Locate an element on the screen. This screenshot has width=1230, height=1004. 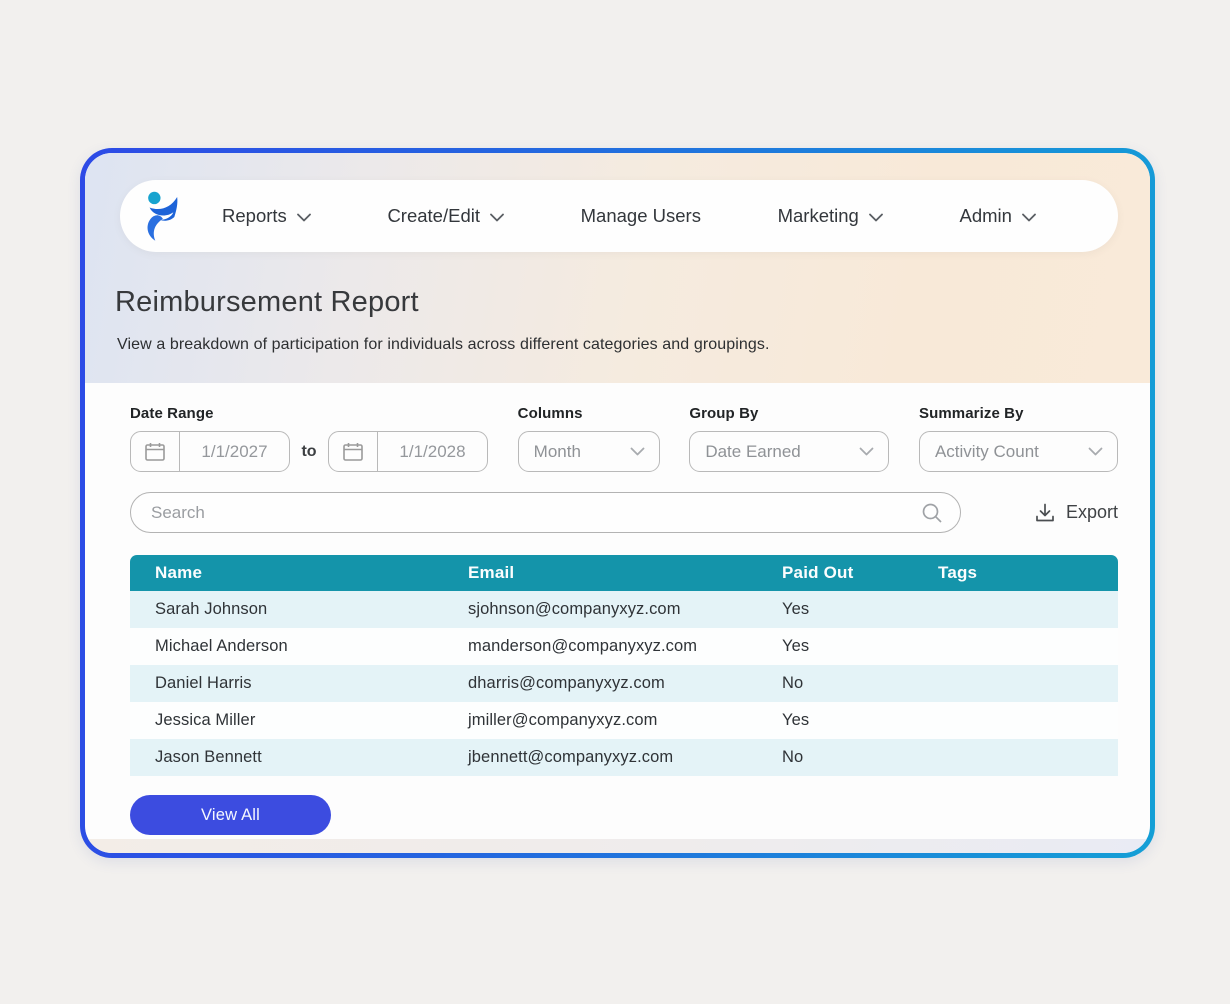
view-all-button: View All is located at coordinates (230, 815).